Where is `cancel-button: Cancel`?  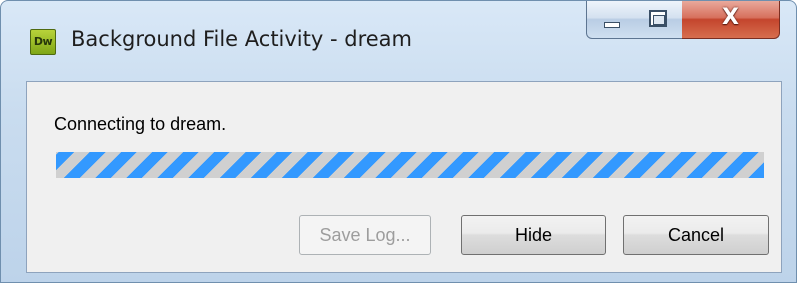
cancel-button: Cancel is located at coordinates (696, 235).